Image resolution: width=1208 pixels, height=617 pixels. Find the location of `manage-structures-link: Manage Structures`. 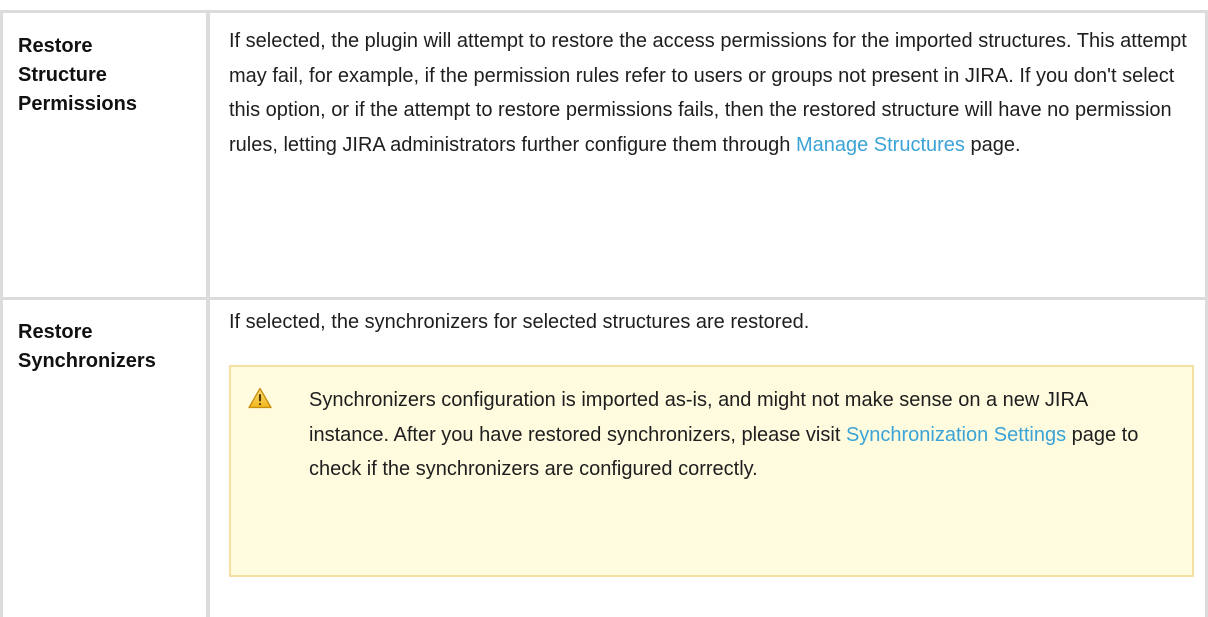

manage-structures-link: Manage Structures is located at coordinates (880, 145).